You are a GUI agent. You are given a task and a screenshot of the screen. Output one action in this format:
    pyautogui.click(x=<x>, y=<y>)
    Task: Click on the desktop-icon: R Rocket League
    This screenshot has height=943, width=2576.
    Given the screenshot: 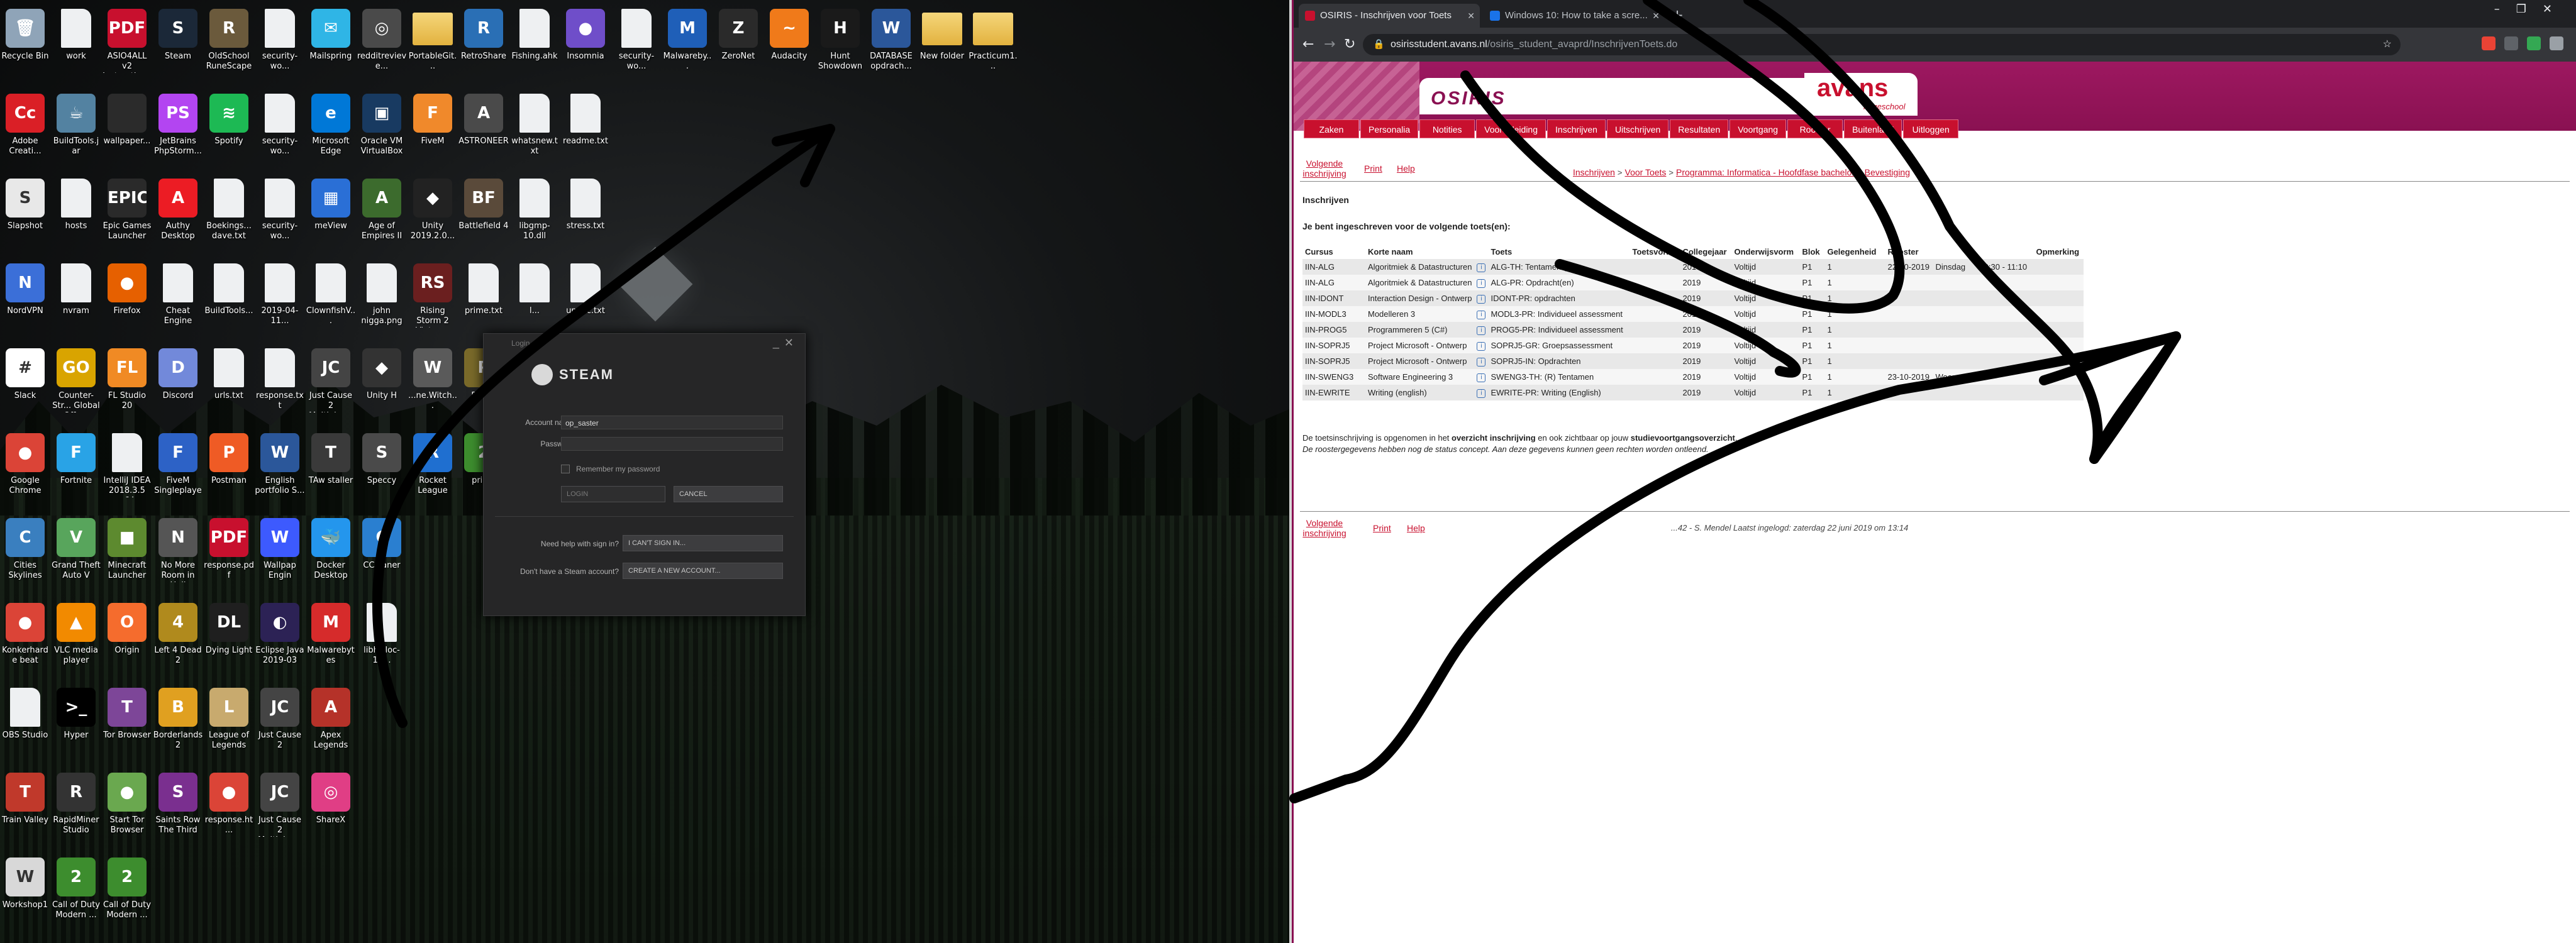 What is the action you would take?
    pyautogui.click(x=433, y=468)
    